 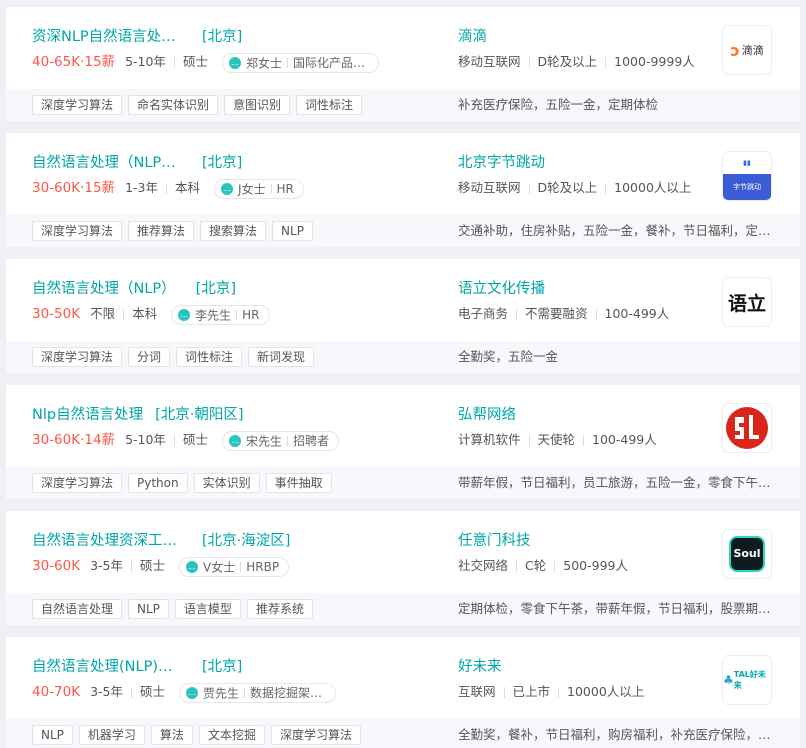 I want to click on job-title: 自然语言处理资深工程师, so click(x=107, y=541).